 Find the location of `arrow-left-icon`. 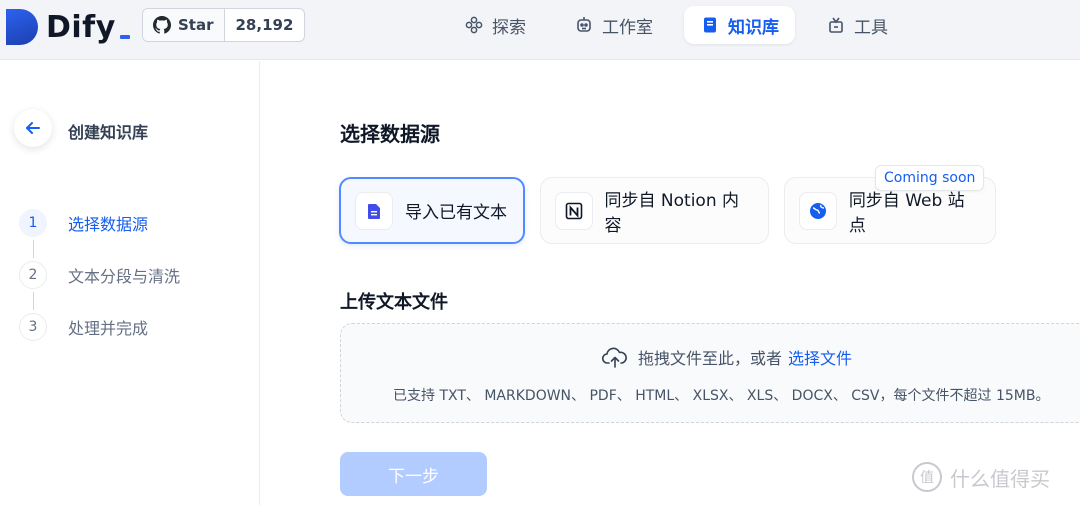

arrow-left-icon is located at coordinates (33, 128).